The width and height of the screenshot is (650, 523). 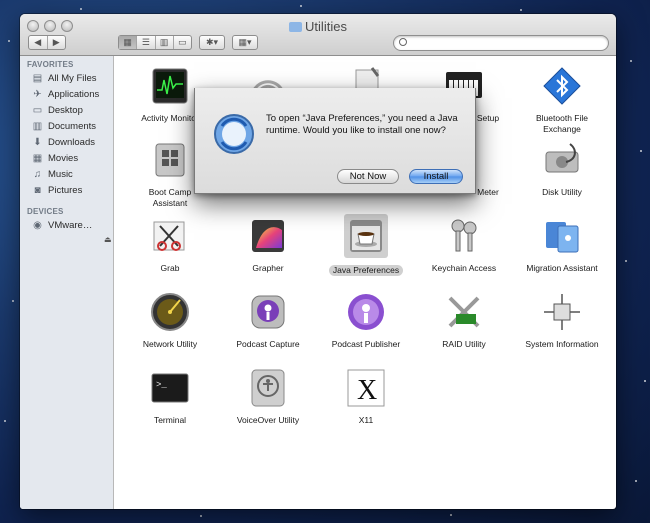 I want to click on sidebar-item-documents: ▥ Documents, so click(x=64, y=126).